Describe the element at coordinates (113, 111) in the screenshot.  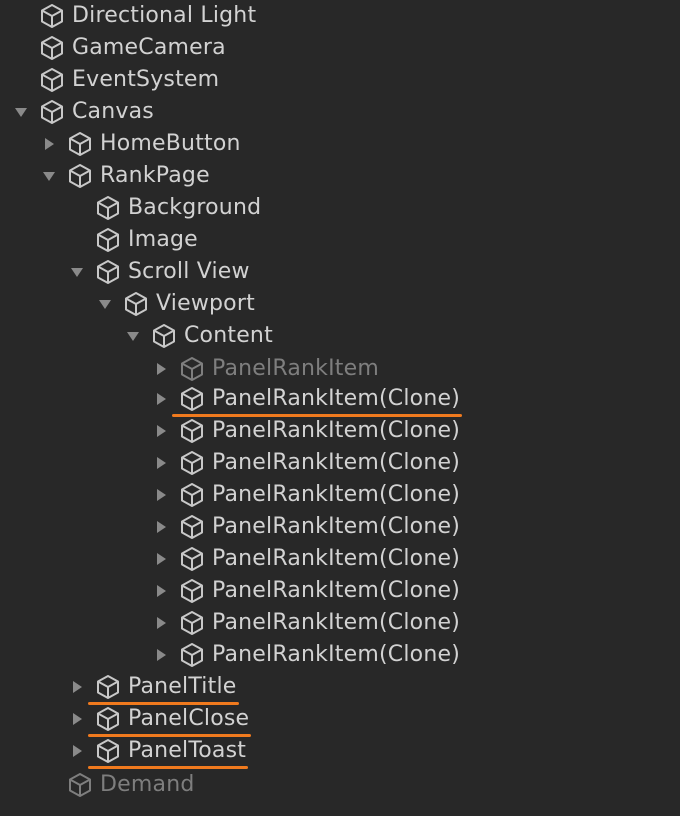
I see `hierarchy-item-label: Canvas` at that location.